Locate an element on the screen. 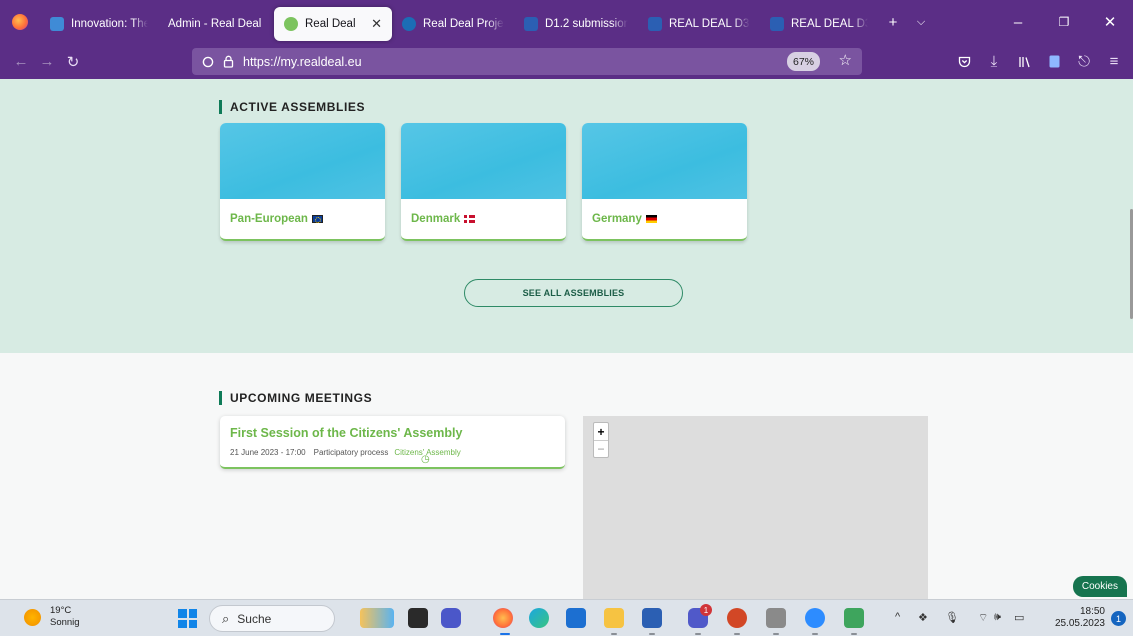 The image size is (1133, 636). assembly-card-germany: Germany is located at coordinates (664, 182).